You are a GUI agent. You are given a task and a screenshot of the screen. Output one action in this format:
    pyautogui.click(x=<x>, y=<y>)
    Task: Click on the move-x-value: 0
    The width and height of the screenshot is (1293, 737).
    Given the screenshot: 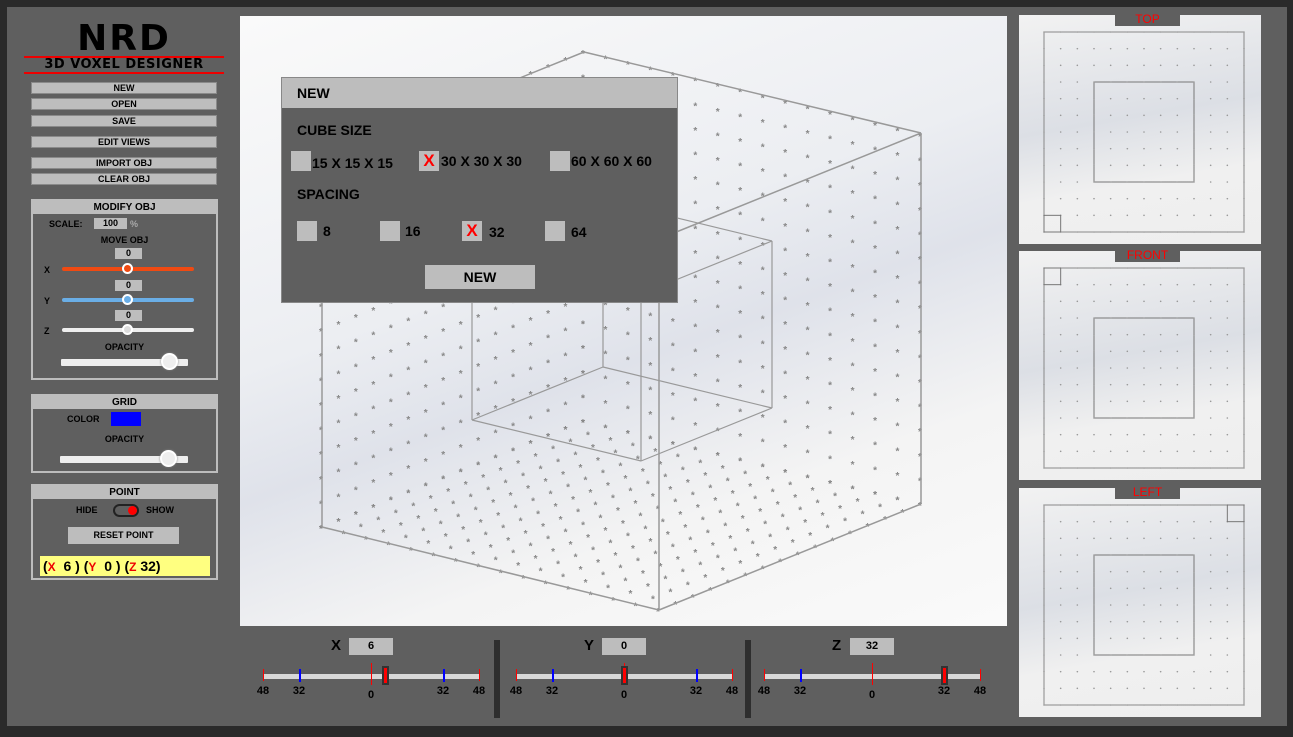 What is the action you would take?
    pyautogui.click(x=128, y=253)
    